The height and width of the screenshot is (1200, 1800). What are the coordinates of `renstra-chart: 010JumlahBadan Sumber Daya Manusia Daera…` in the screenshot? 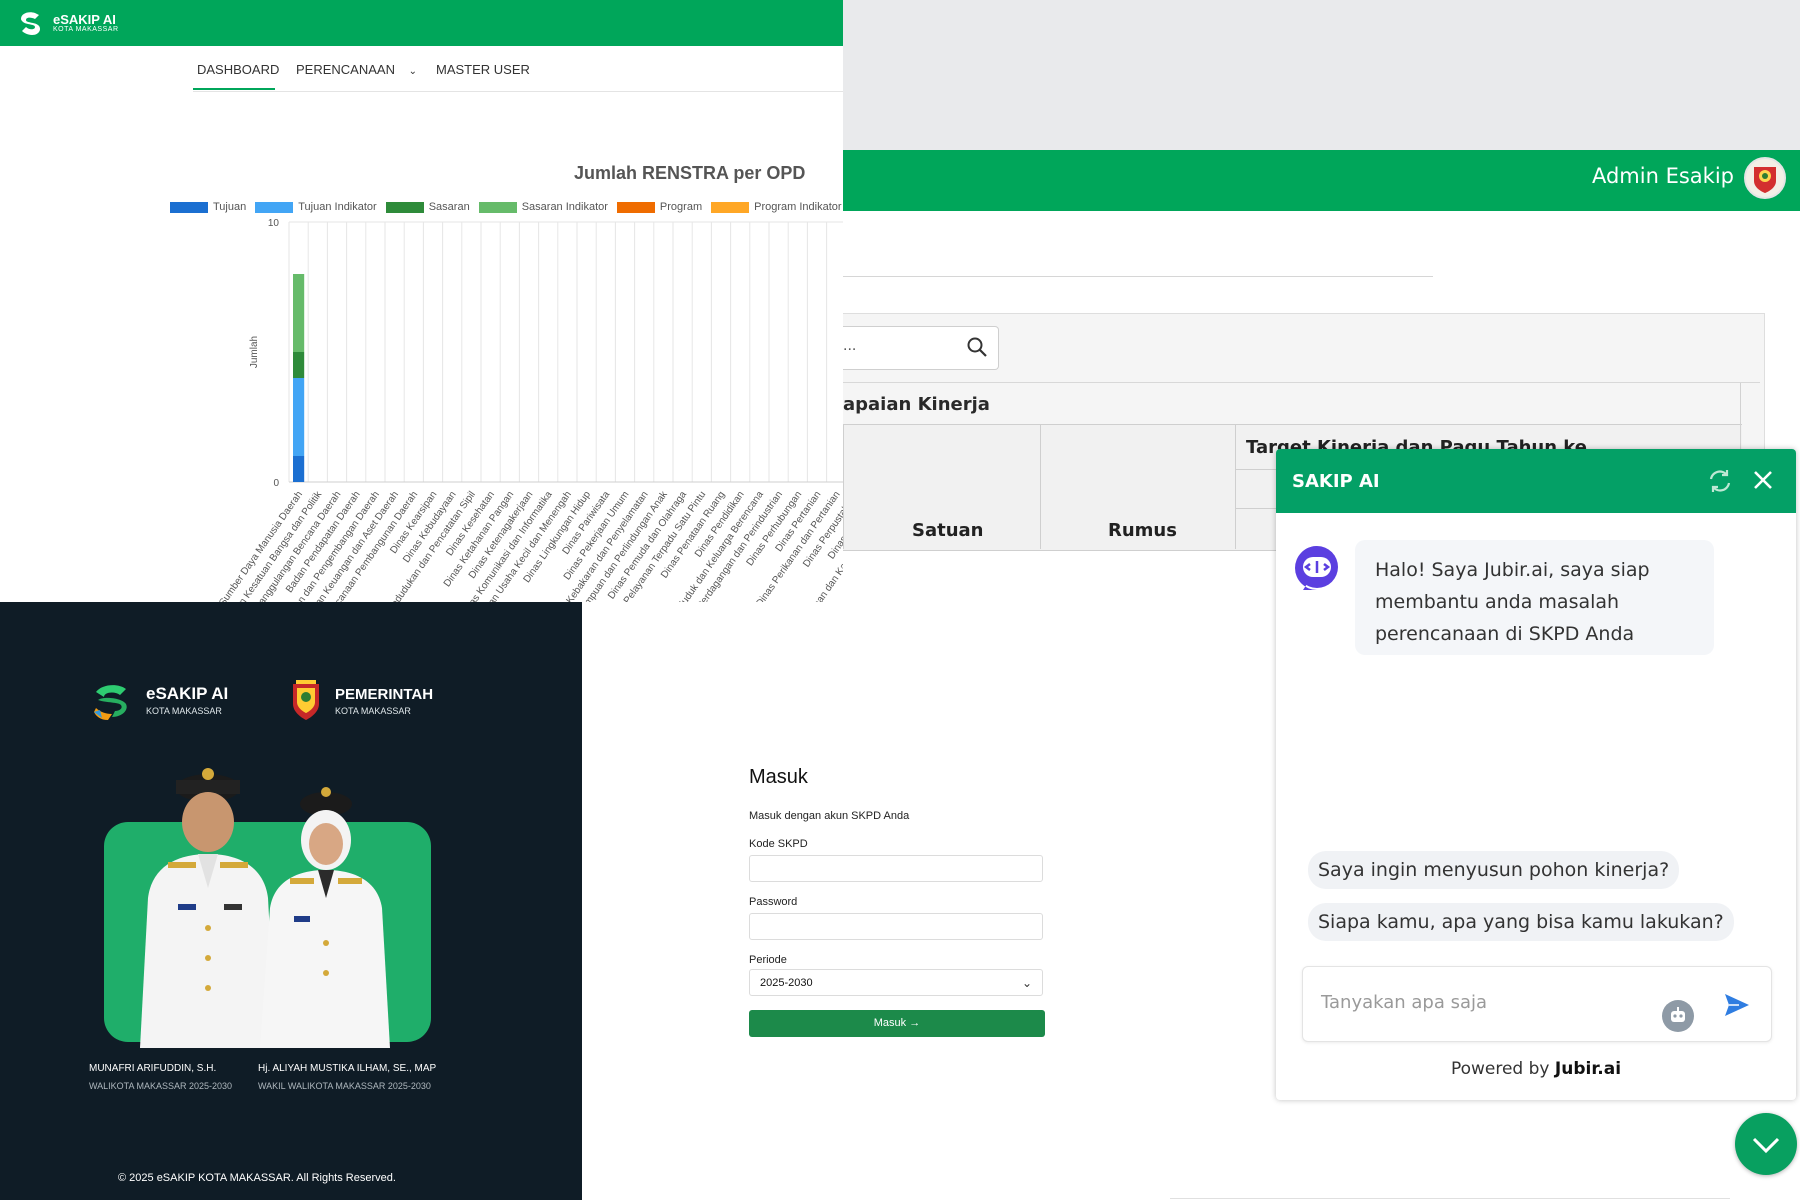 It's located at (521, 410).